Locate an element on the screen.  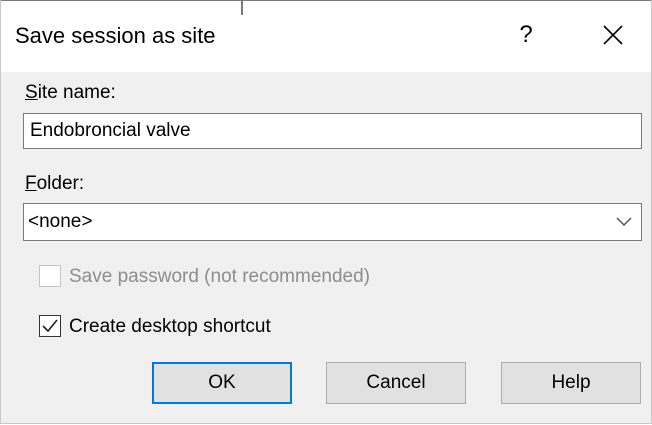
ok-button: OK is located at coordinates (222, 383).